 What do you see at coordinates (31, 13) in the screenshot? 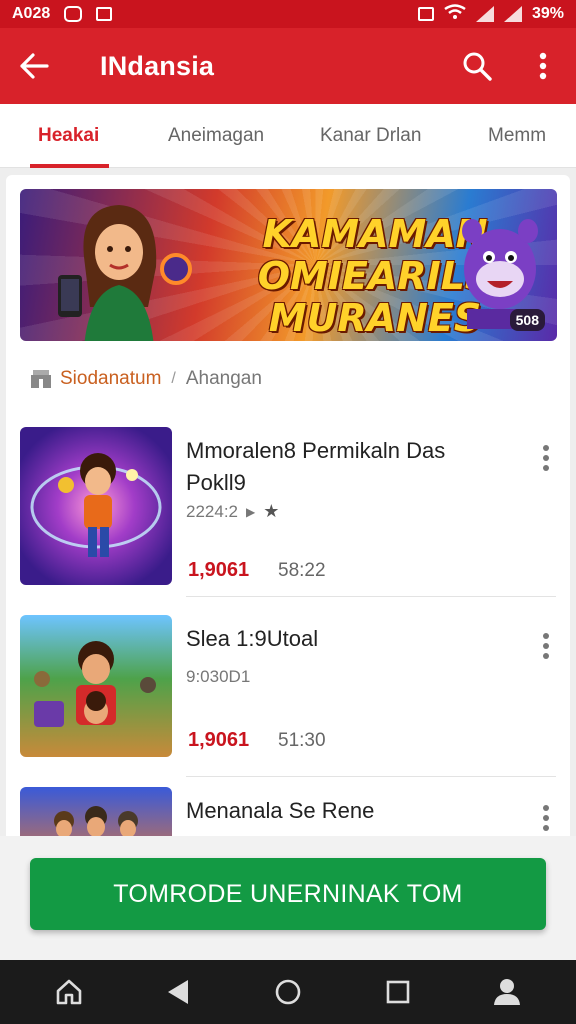
I see `status-time: A028` at bounding box center [31, 13].